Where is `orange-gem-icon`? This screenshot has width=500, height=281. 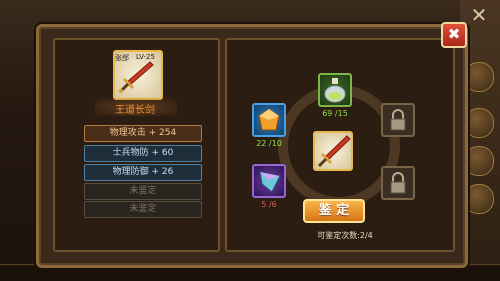
orange-gem-icon is located at coordinates (269, 119).